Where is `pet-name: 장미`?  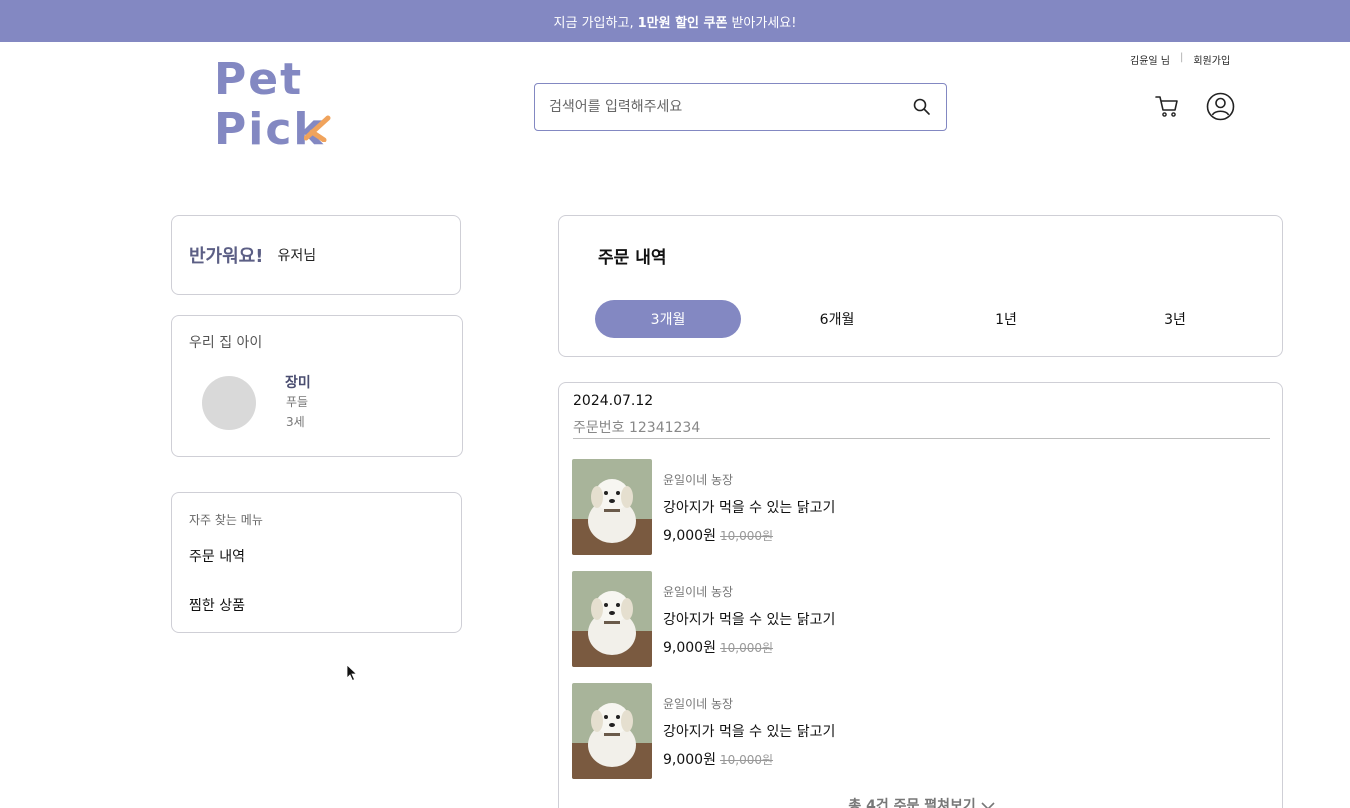
pet-name: 장미 is located at coordinates (298, 383).